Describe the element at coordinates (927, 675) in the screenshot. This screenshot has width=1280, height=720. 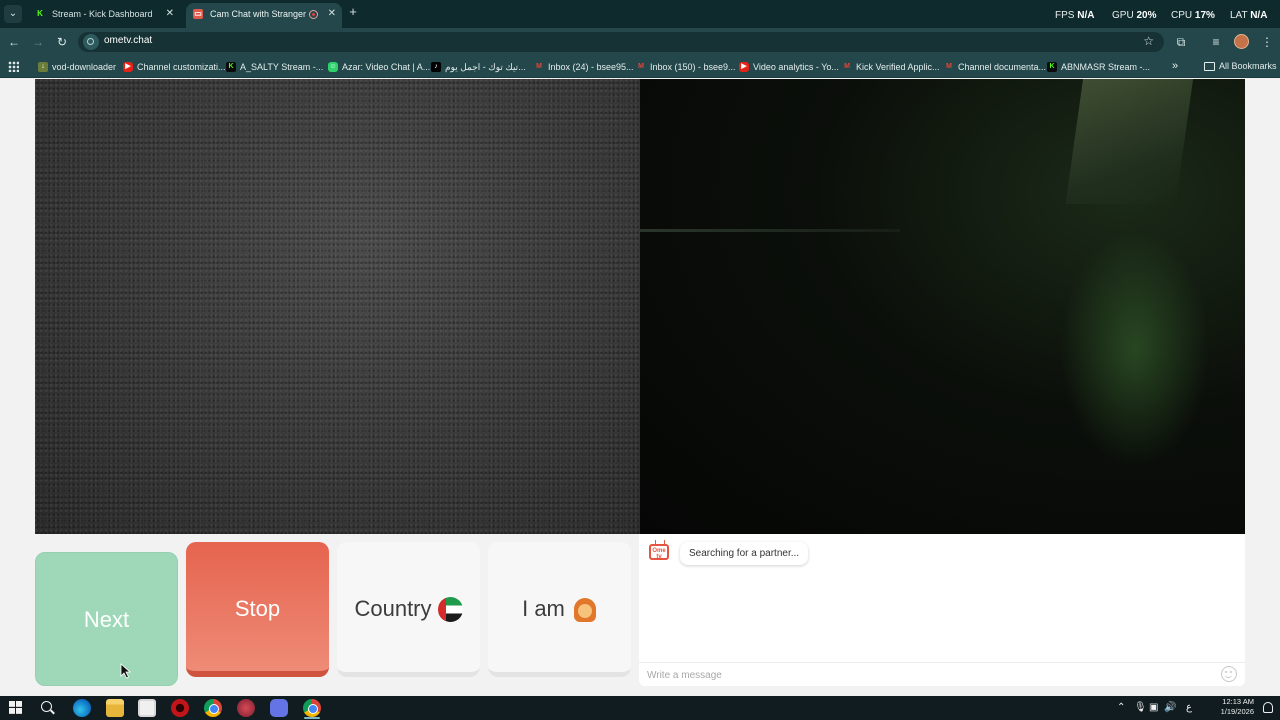
I see `message-input` at that location.